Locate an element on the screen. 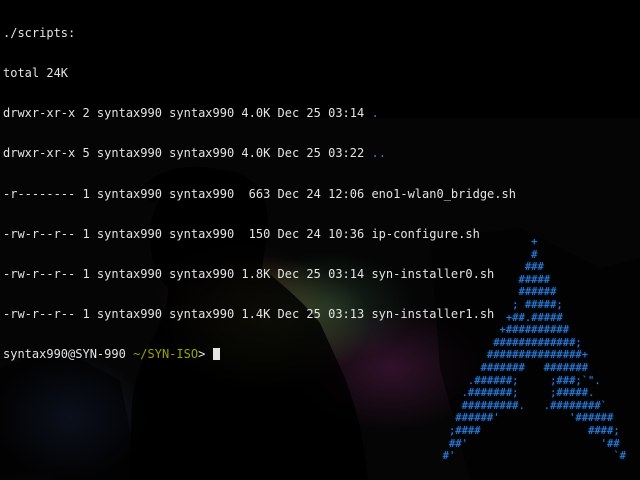 The height and width of the screenshot is (480, 640). dir-entry-parent: .. is located at coordinates (378, 153).